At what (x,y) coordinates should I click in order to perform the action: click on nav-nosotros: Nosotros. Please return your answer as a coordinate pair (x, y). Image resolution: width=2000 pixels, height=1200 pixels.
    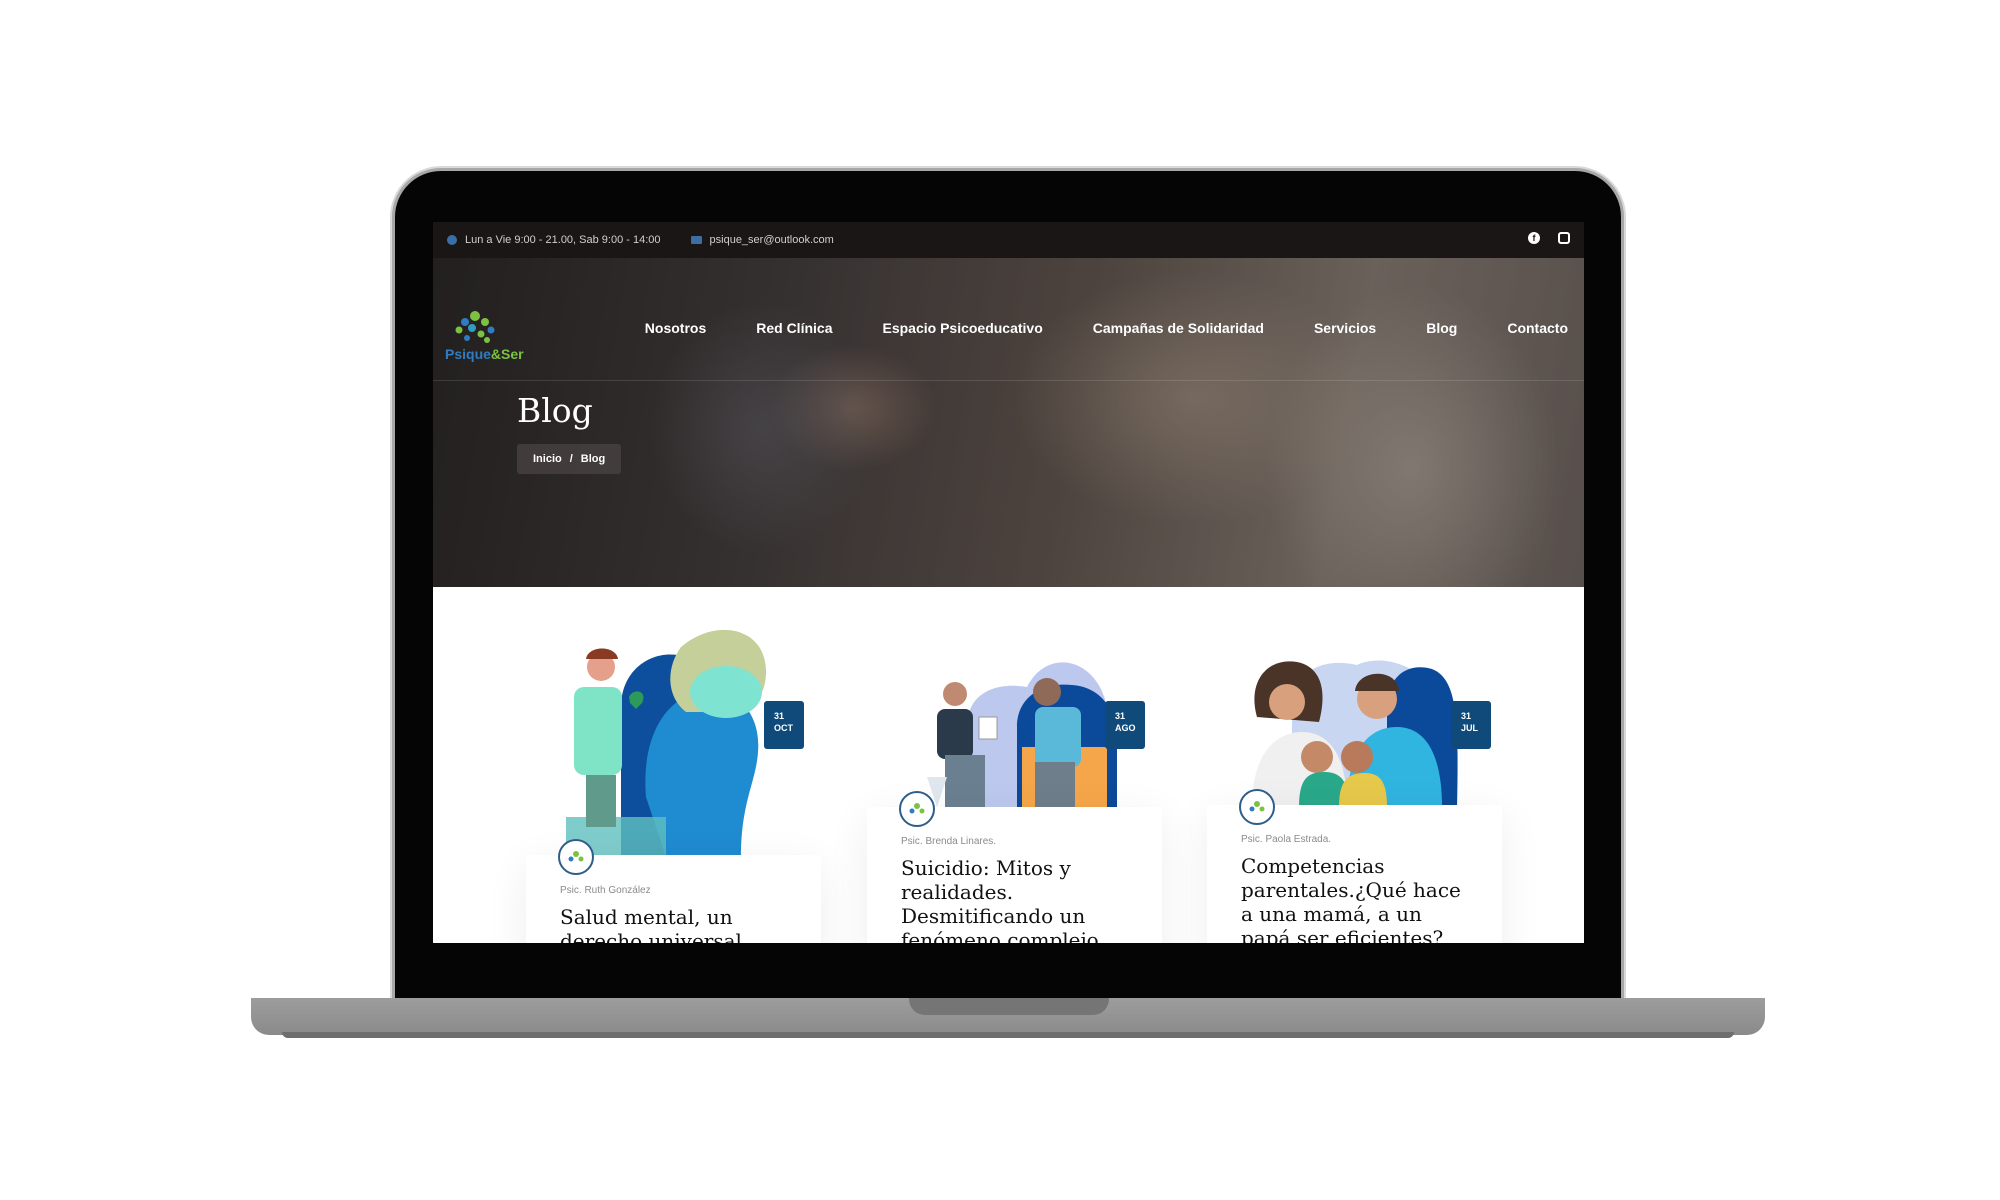
    Looking at the image, I should click on (675, 328).